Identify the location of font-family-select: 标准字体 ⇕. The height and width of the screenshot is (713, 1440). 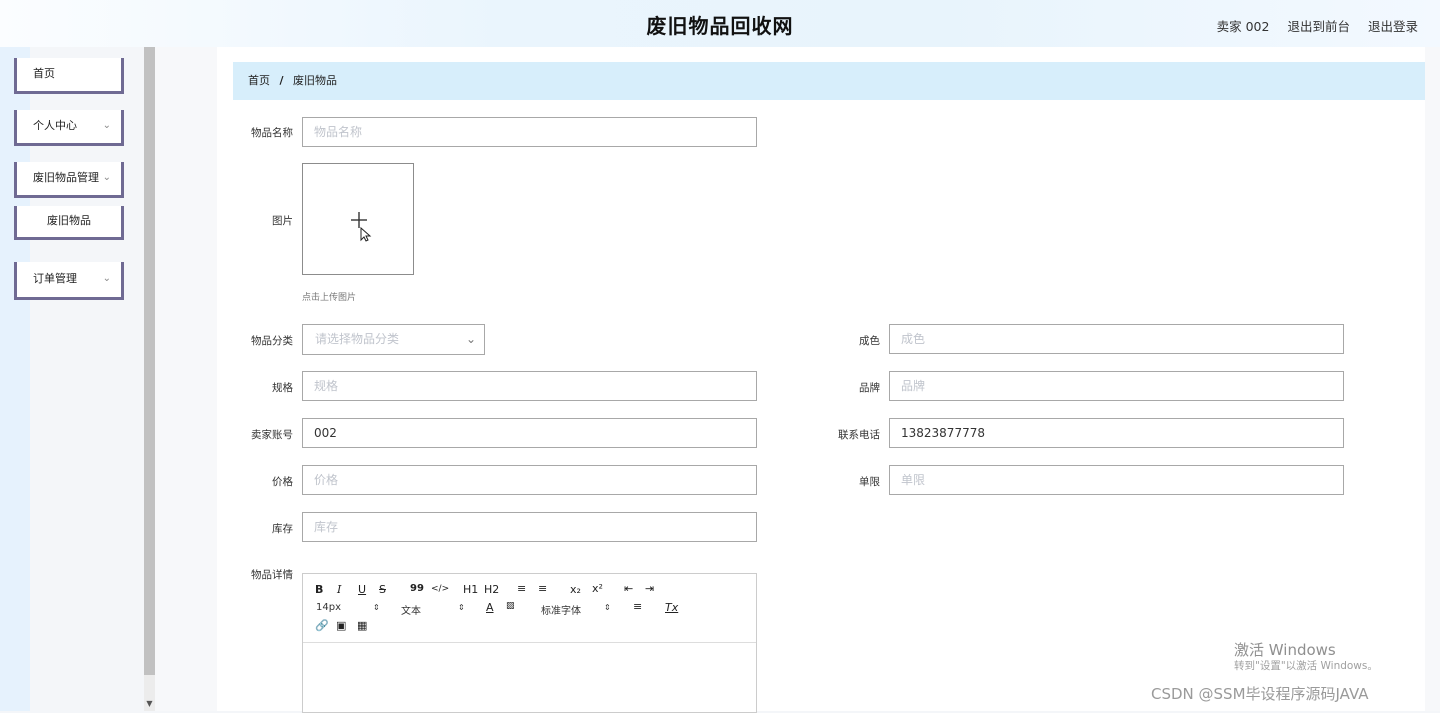
(577, 609).